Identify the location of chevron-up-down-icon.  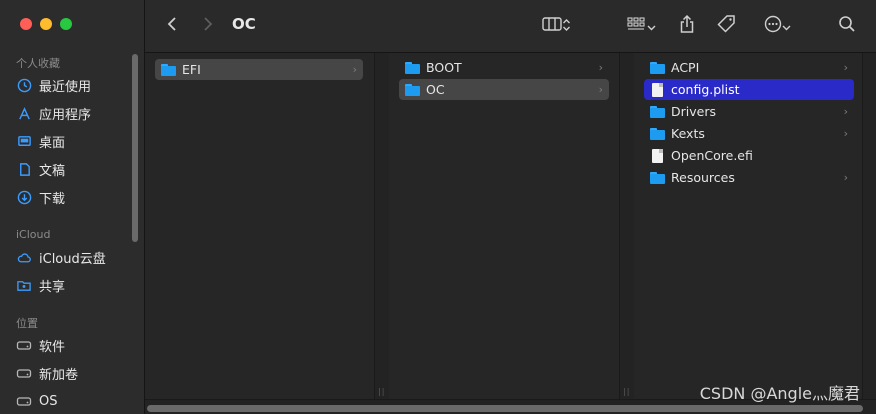
(566, 26).